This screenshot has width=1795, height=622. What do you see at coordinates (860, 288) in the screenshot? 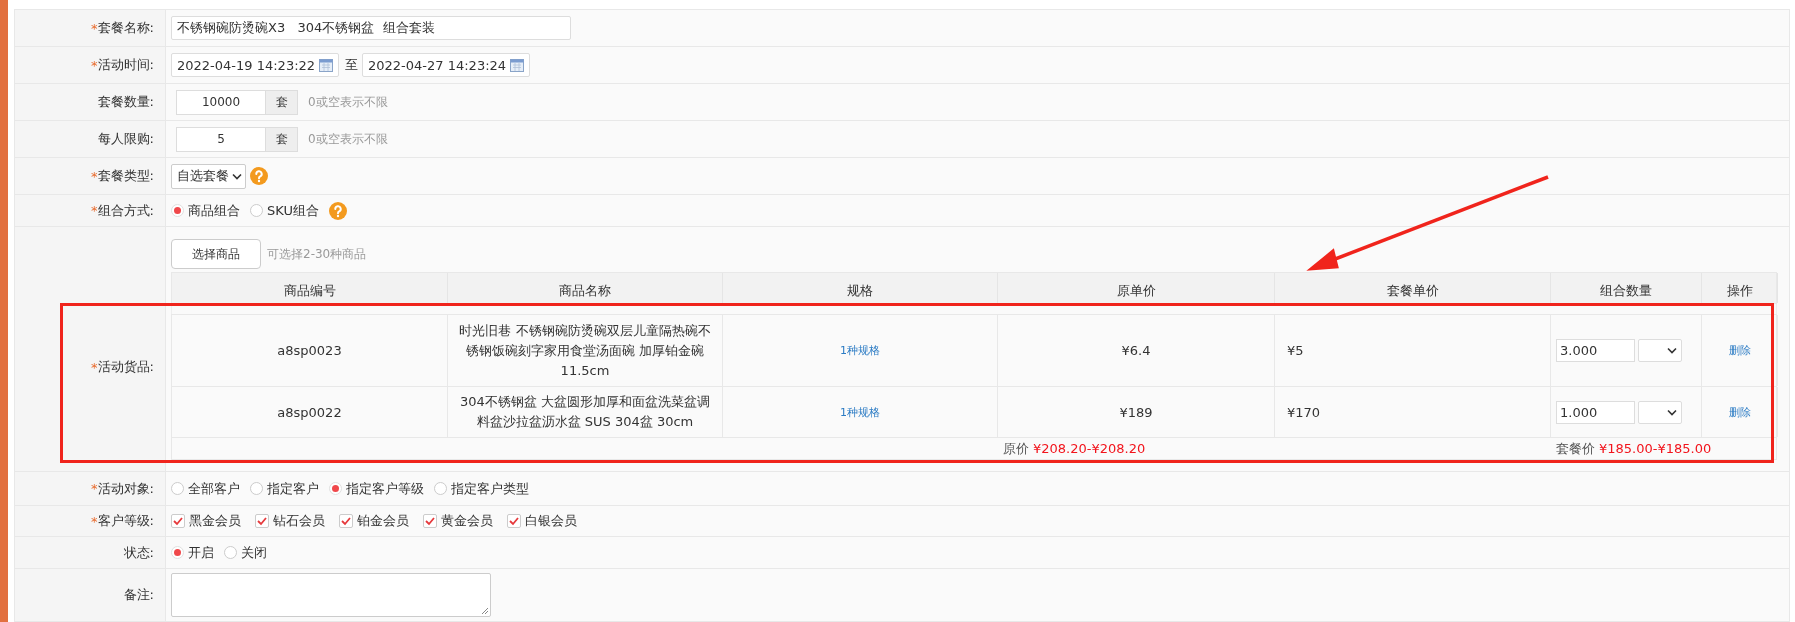
I see `column-header: 规格` at bounding box center [860, 288].